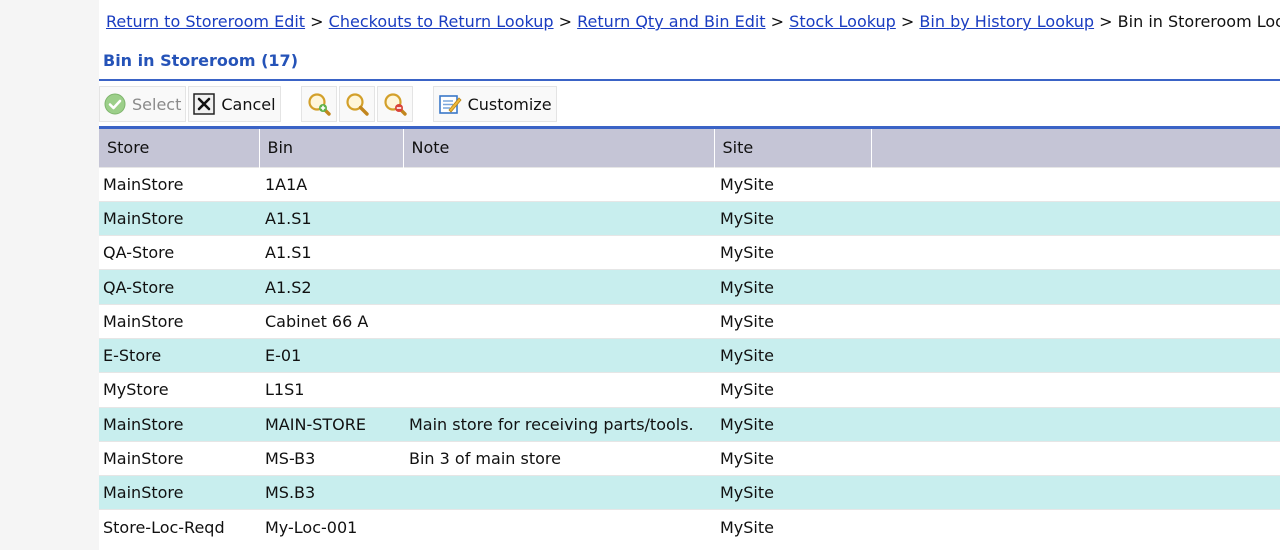 The width and height of the screenshot is (1280, 550). I want to click on check-circle-icon, so click(115, 104).